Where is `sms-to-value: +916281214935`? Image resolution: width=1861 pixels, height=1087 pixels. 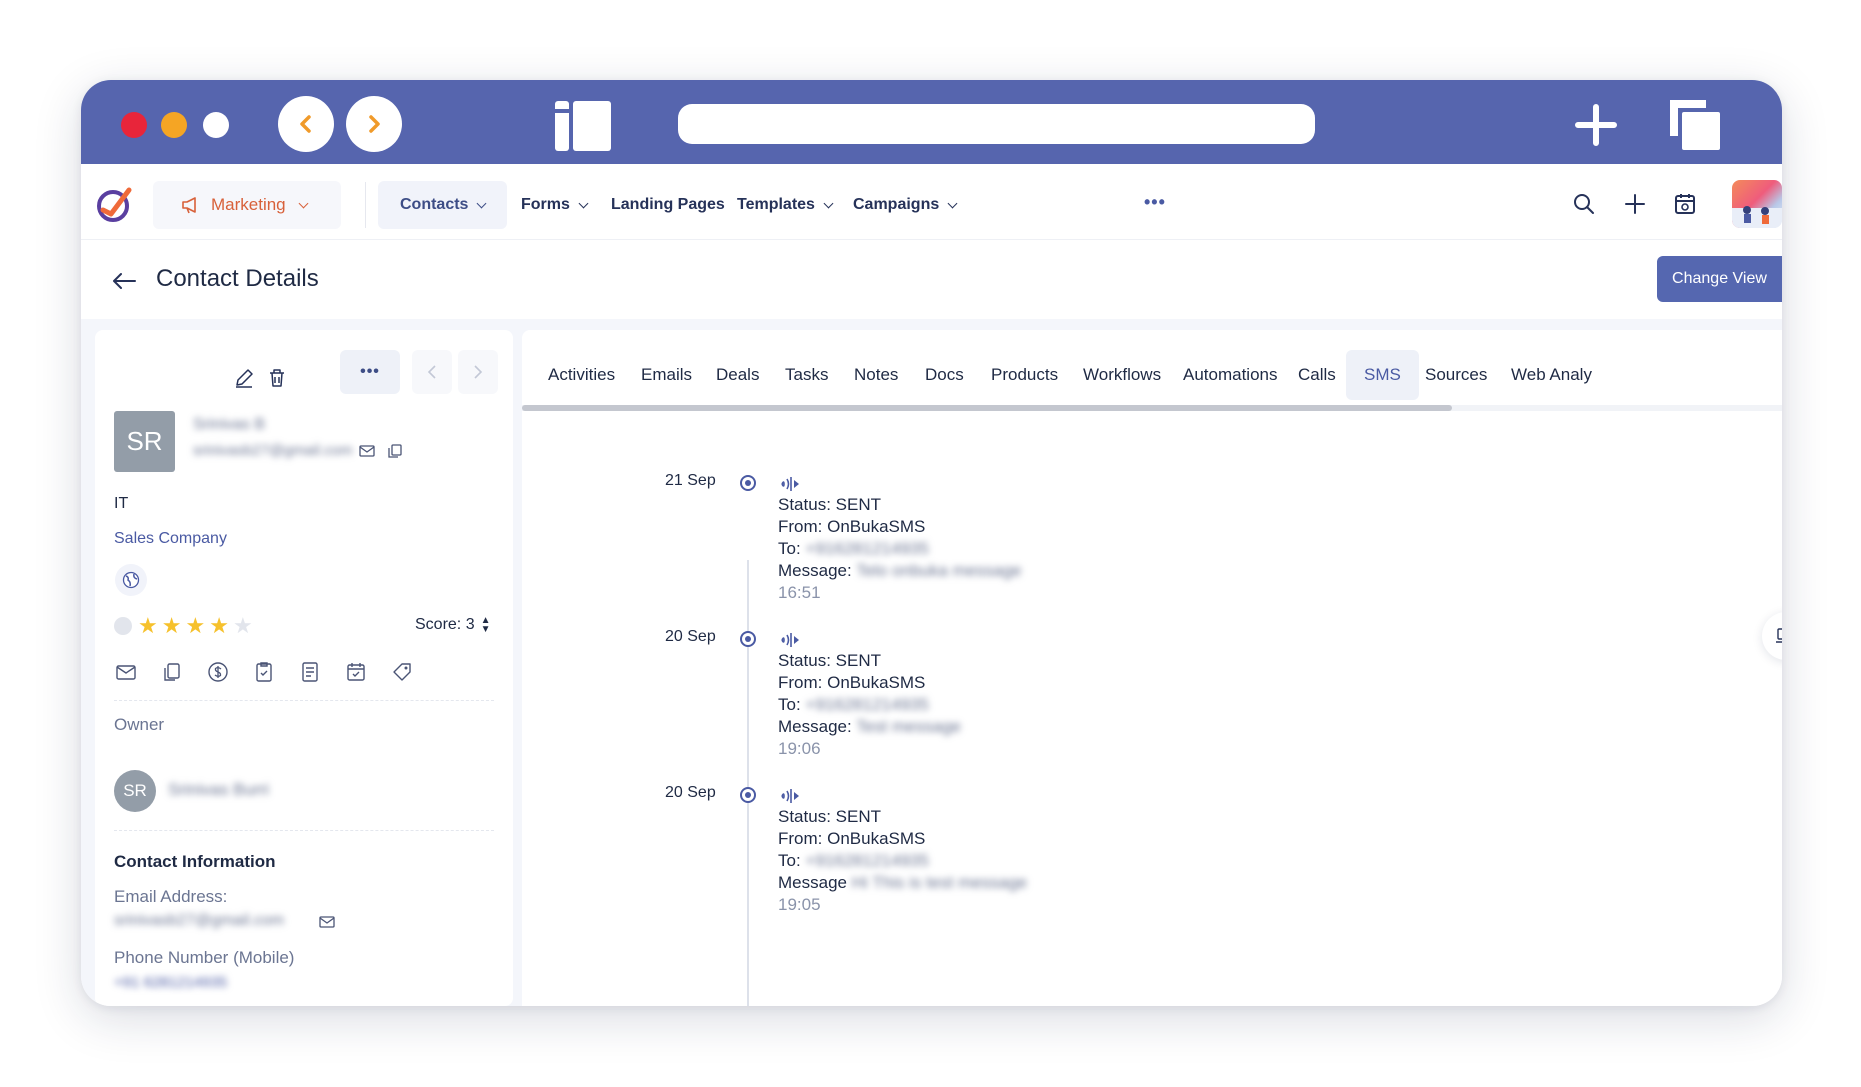 sms-to-value: +916281214935 is located at coordinates (867, 860).